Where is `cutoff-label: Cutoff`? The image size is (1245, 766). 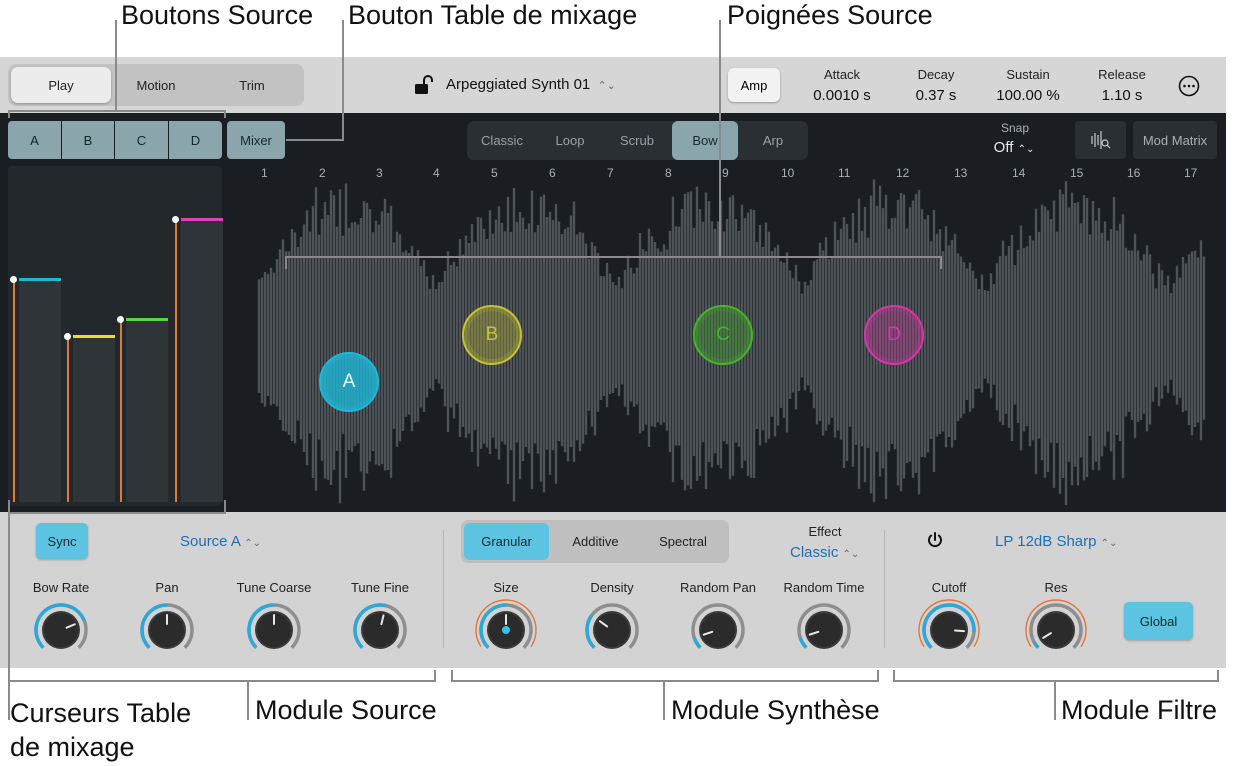 cutoff-label: Cutoff is located at coordinates (949, 587).